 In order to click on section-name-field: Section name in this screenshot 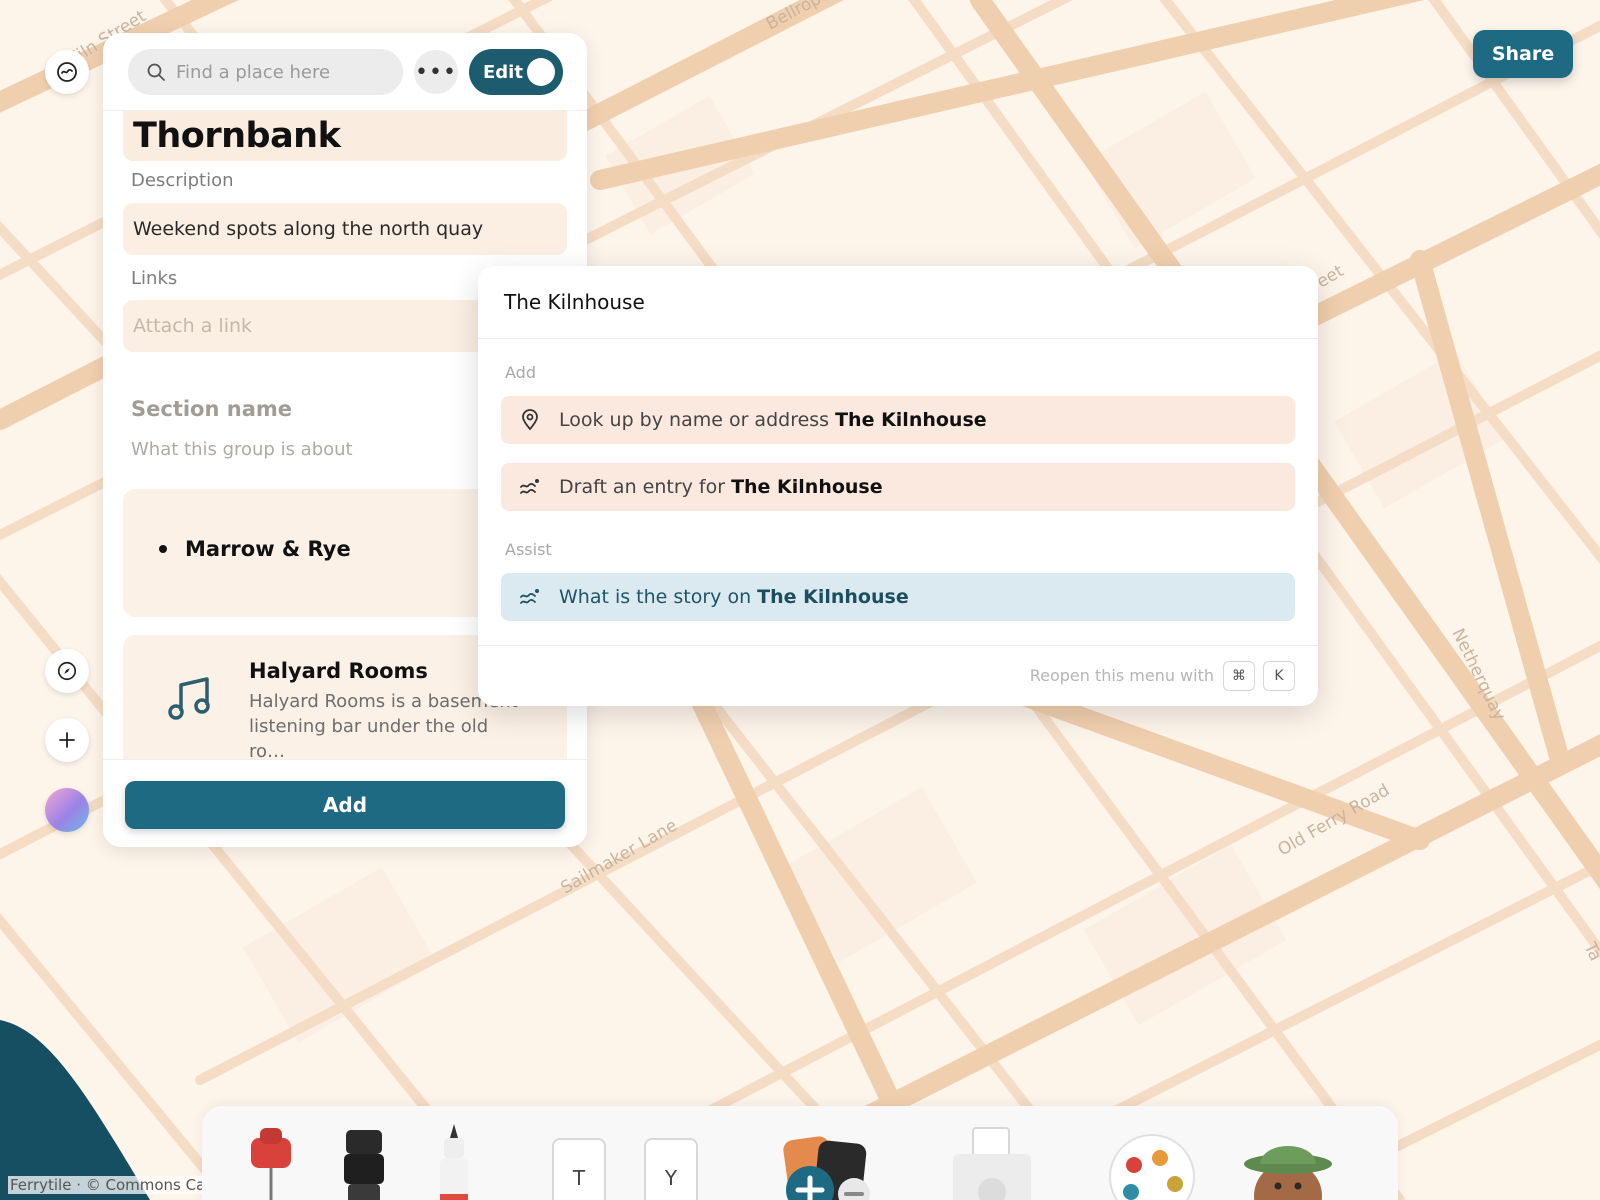, I will do `click(211, 409)`.